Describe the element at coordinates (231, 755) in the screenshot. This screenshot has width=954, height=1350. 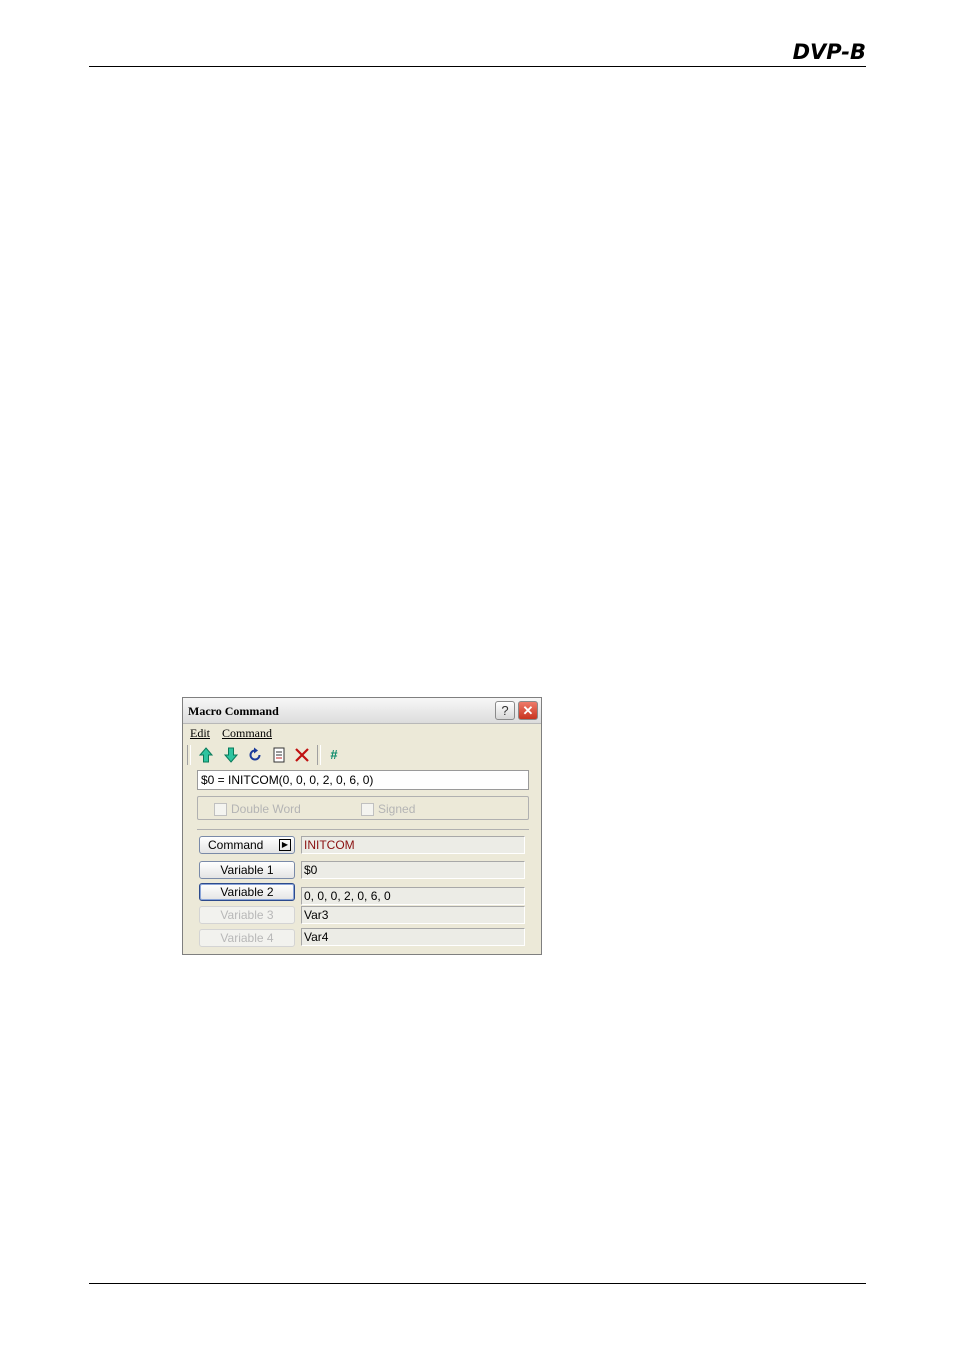
I see `arrow-down-icon` at that location.